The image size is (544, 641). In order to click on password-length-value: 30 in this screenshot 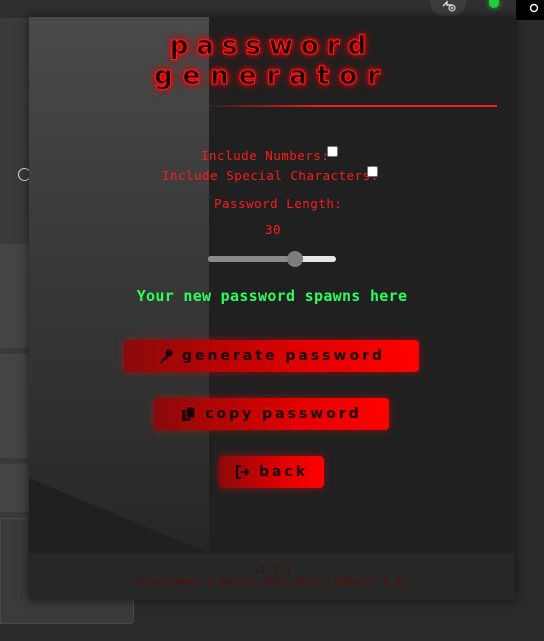, I will do `click(273, 229)`.